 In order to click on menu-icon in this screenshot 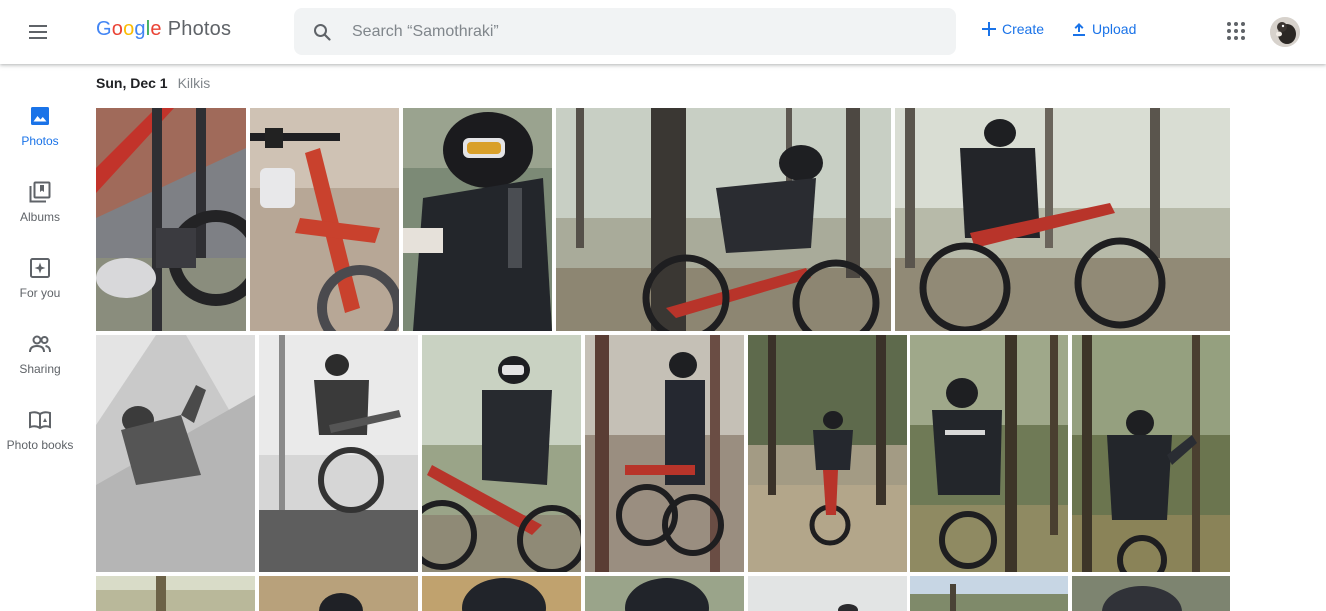, I will do `click(38, 32)`.